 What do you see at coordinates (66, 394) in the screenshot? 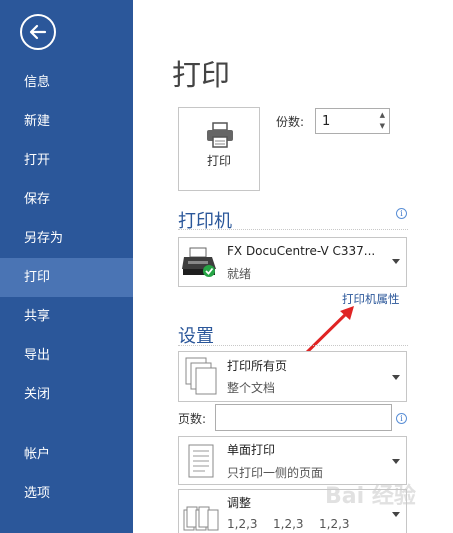
I see `sidebar-item-close: 关闭` at bounding box center [66, 394].